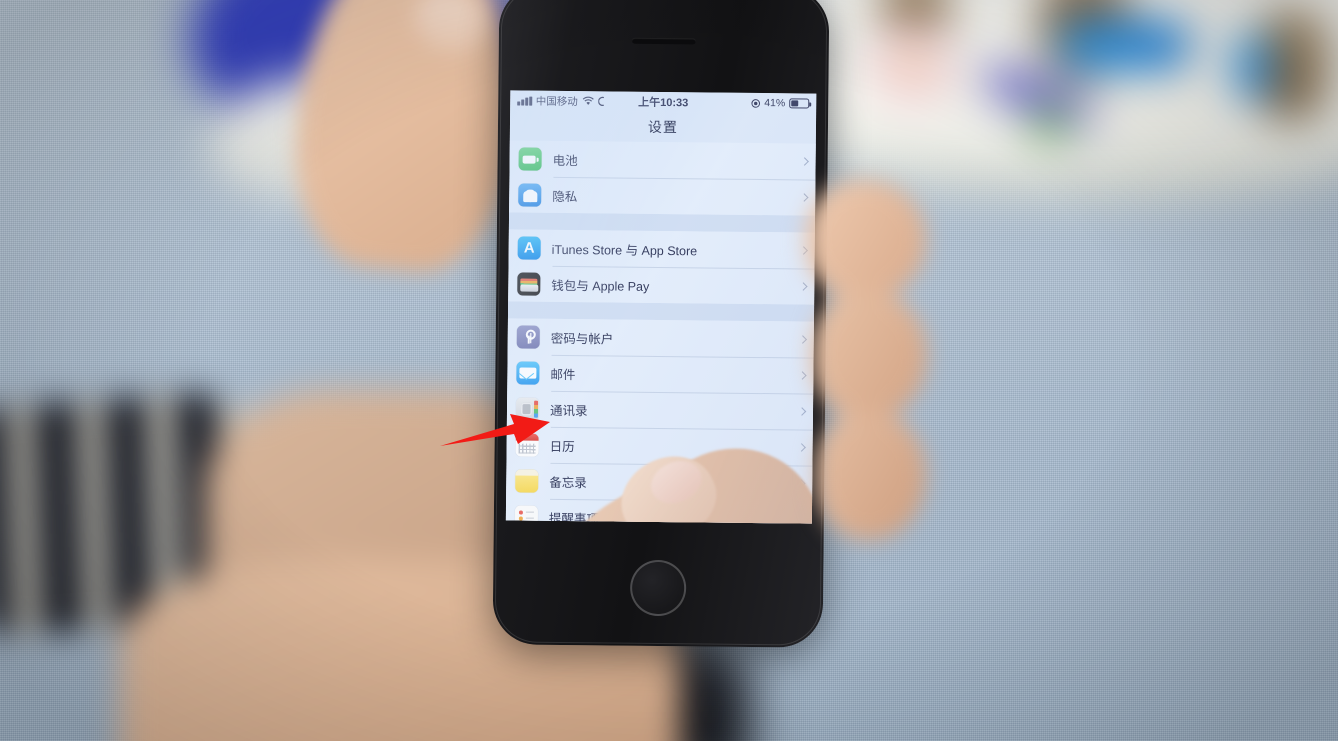 The height and width of the screenshot is (741, 1338). I want to click on mail-envelope-icon, so click(528, 372).